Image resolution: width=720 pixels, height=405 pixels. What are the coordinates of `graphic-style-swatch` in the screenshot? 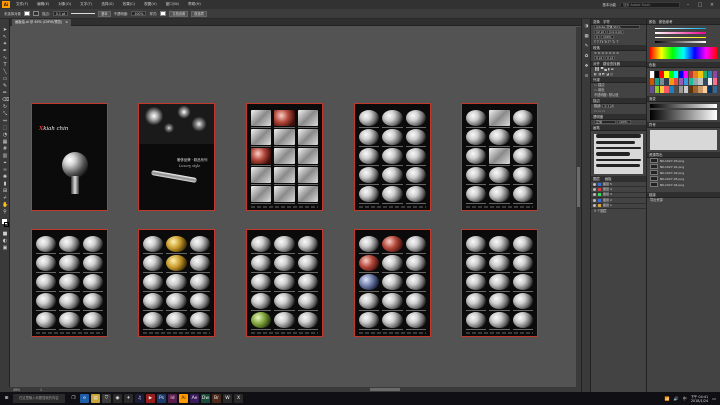 It's located at (163, 13).